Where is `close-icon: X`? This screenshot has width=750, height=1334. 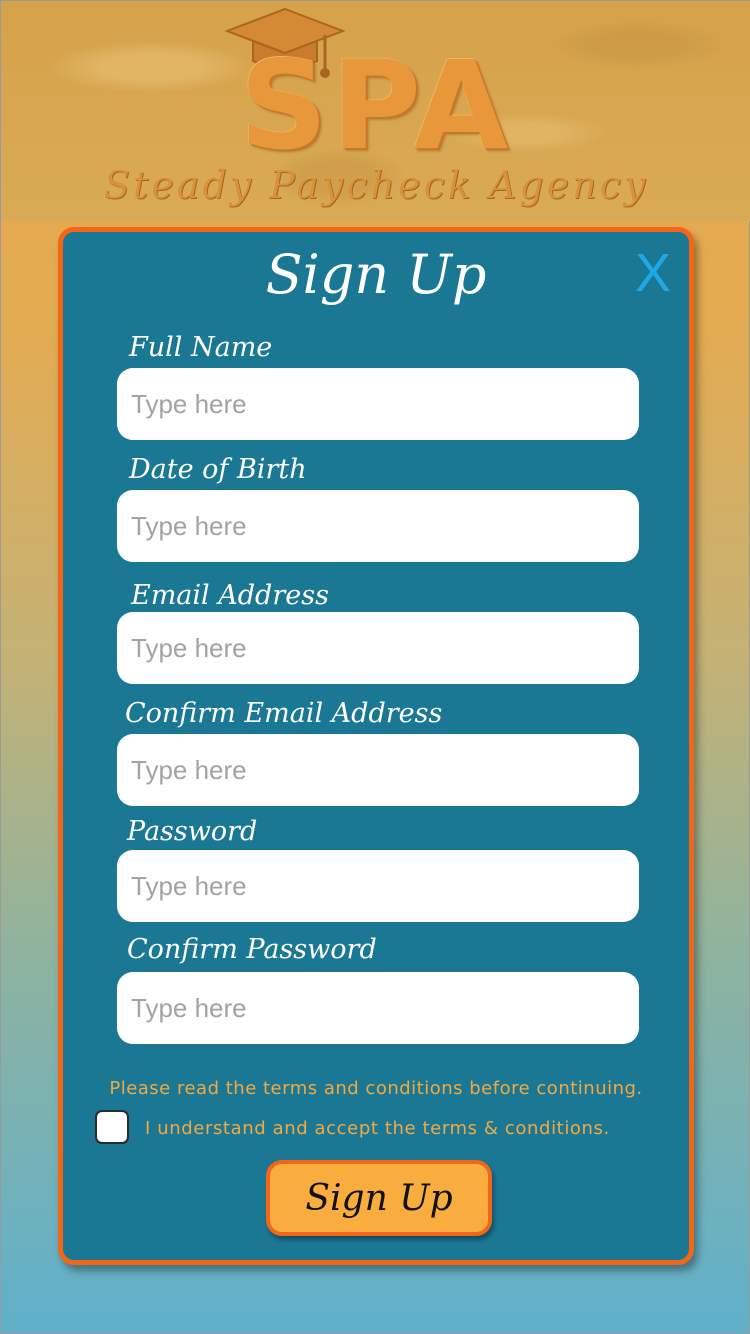 close-icon: X is located at coordinates (653, 273).